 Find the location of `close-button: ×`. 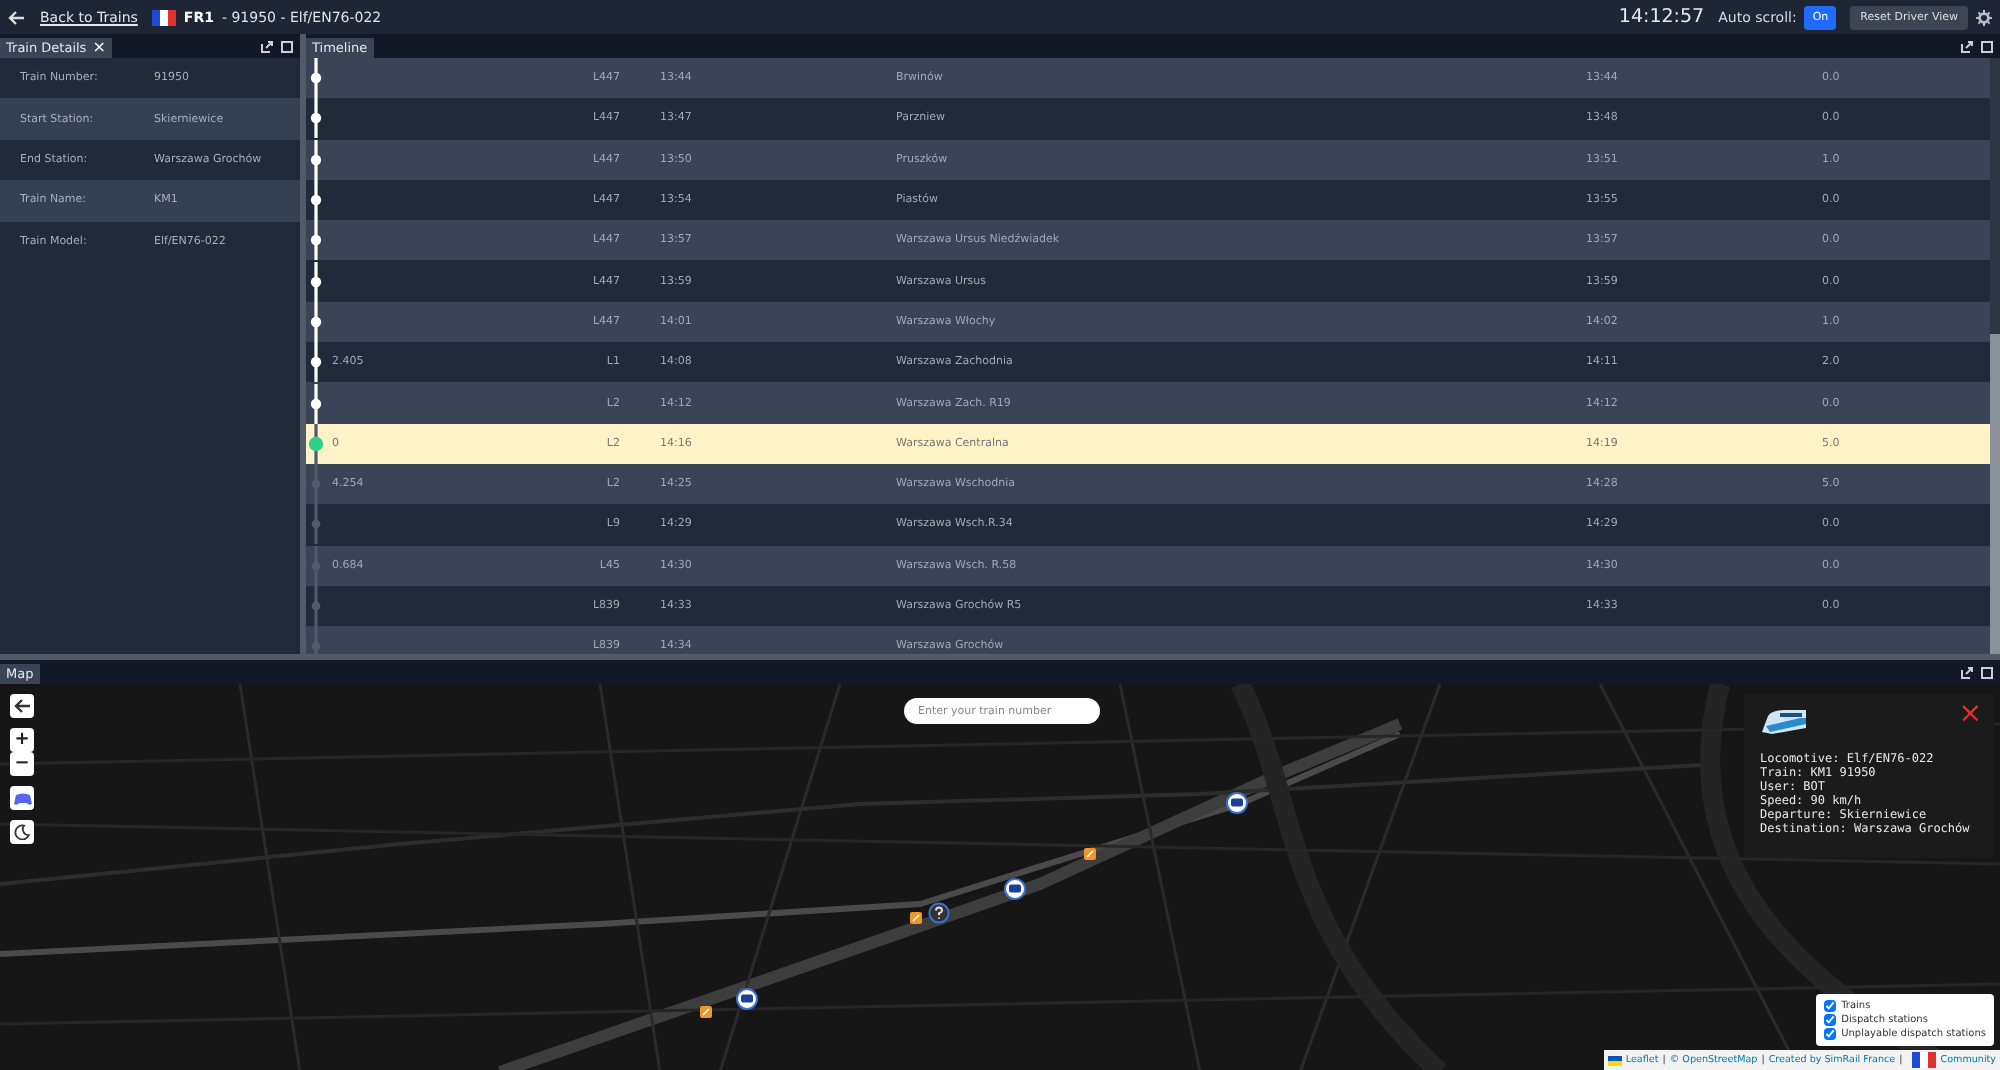

close-button: × is located at coordinates (1970, 714).